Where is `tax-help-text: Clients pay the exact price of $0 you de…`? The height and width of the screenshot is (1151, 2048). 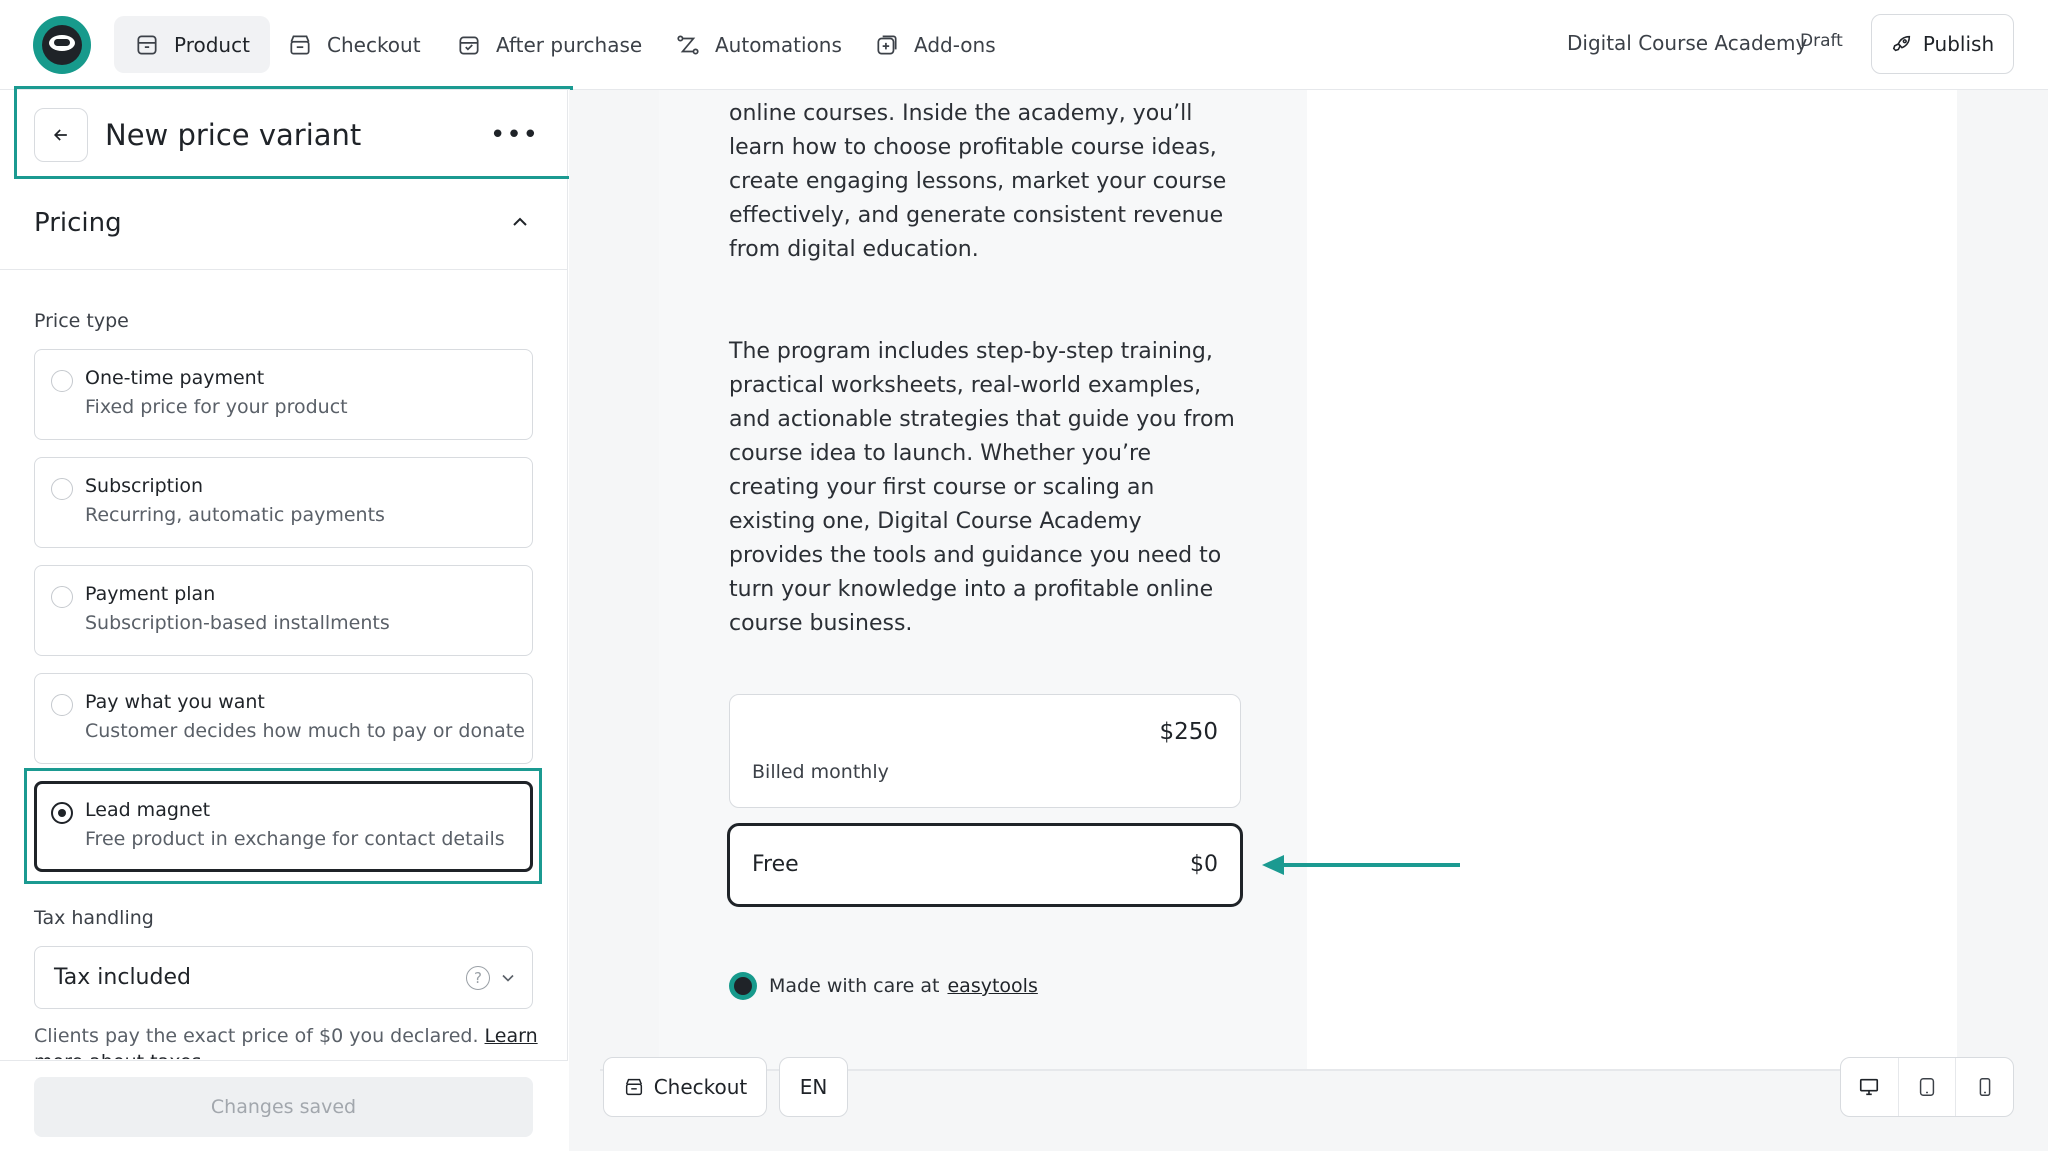
tax-help-text: Clients pay the exact price of $0 you de… is located at coordinates (294, 1041).